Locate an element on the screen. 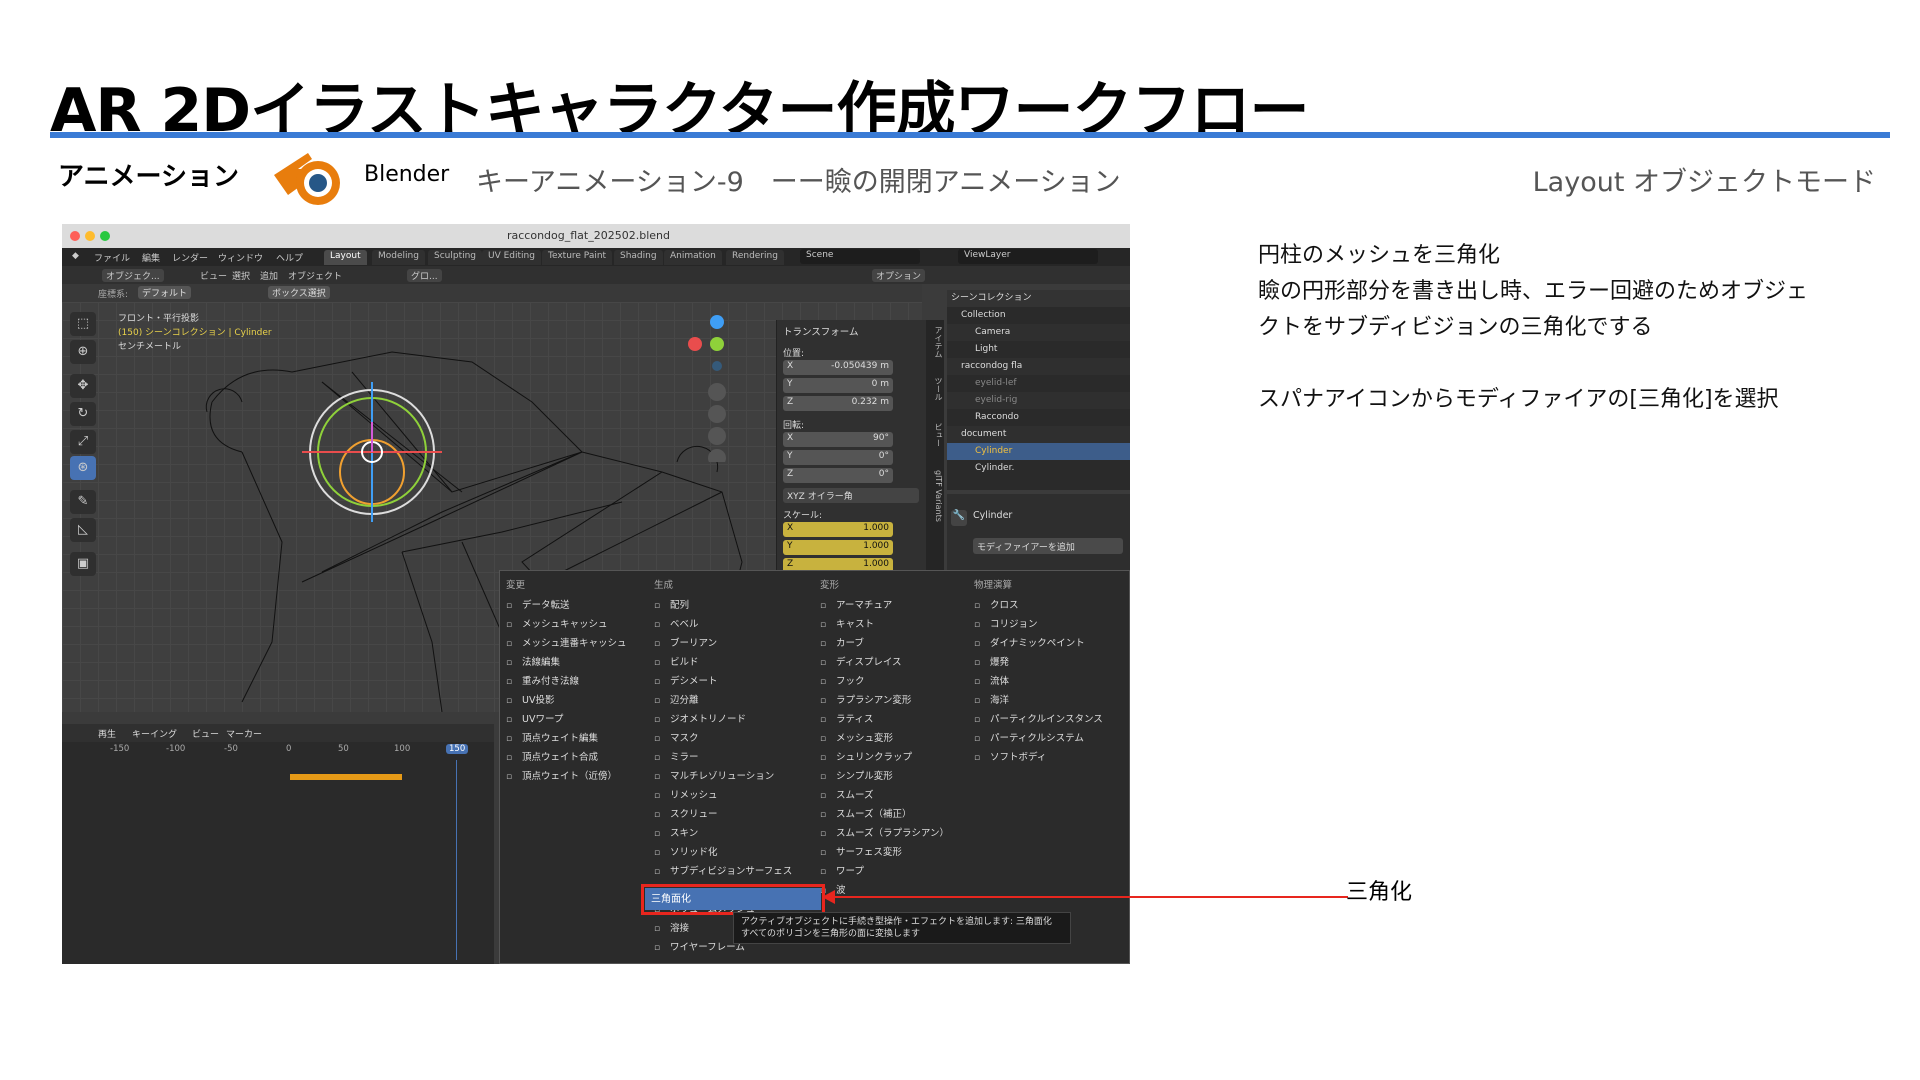 The image size is (1920, 1080). minimize-window-button is located at coordinates (90, 236).